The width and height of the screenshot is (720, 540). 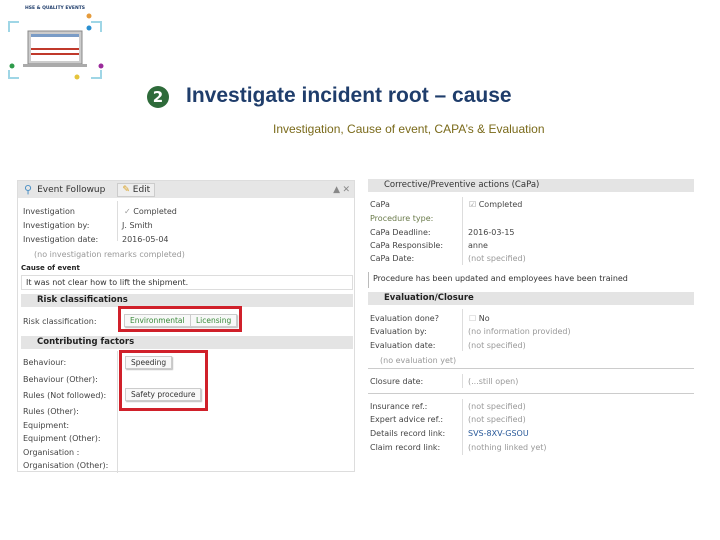 What do you see at coordinates (497, 419) in the screenshot?
I see `expert-advice-ref-value: (not specified)` at bounding box center [497, 419].